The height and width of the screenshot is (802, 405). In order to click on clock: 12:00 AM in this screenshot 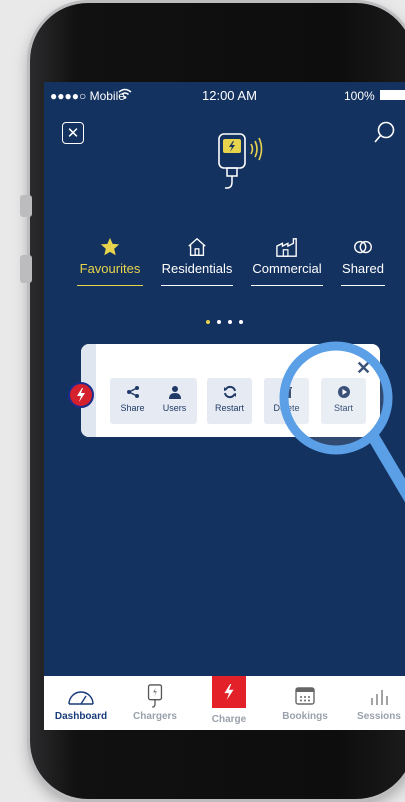, I will do `click(229, 95)`.